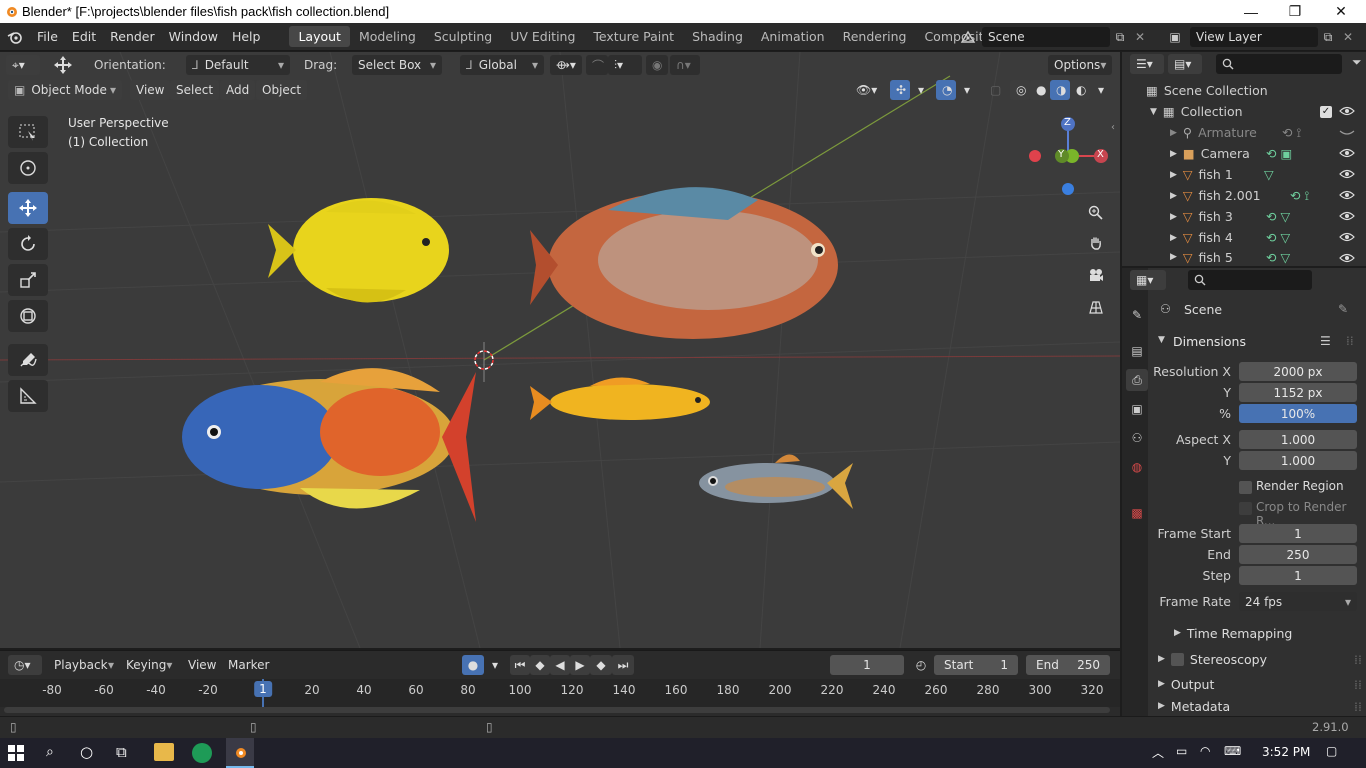  I want to click on proportional-edit-icon: ◉, so click(657, 65).